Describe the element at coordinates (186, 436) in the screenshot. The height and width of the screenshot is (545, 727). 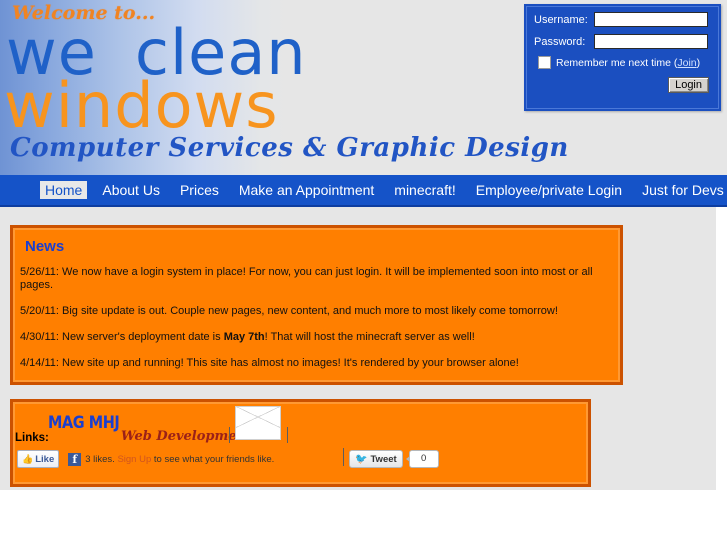
I see `web-development-tagline: Web Development` at that location.